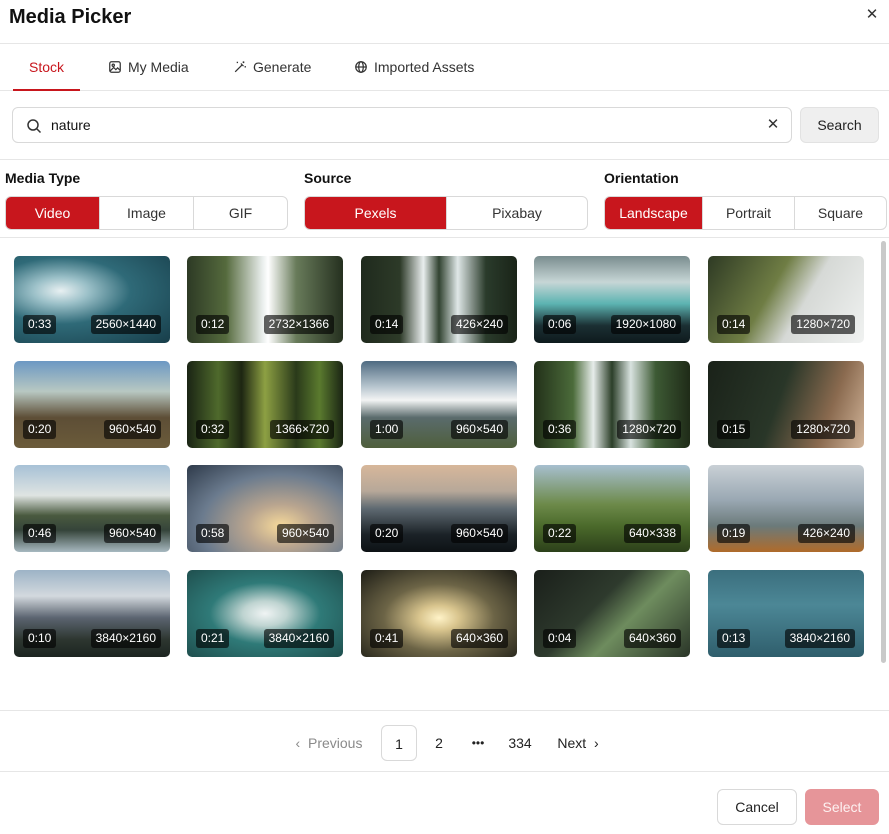  I want to click on resolution-badge: 1366×720, so click(302, 429).